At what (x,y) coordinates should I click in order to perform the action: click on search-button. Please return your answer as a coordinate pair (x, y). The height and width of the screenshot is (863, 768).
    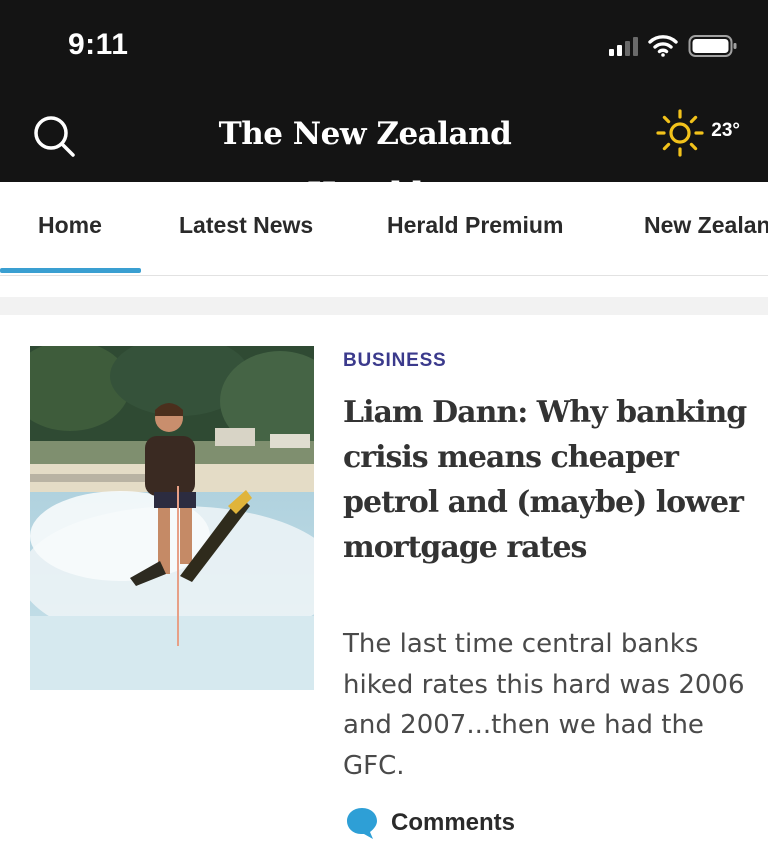
    Looking at the image, I should click on (54, 136).